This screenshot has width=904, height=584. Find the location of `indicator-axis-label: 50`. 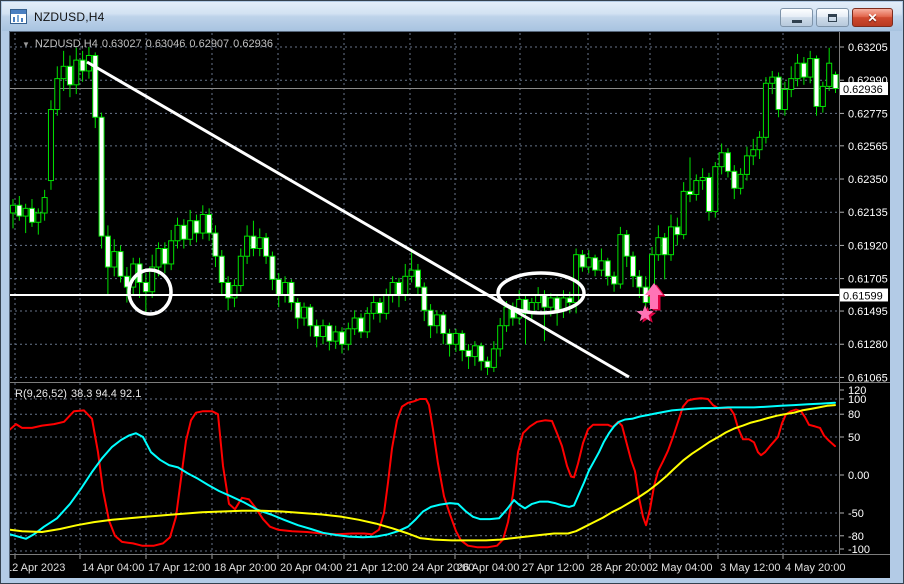

indicator-axis-label: 50 is located at coordinates (854, 438).